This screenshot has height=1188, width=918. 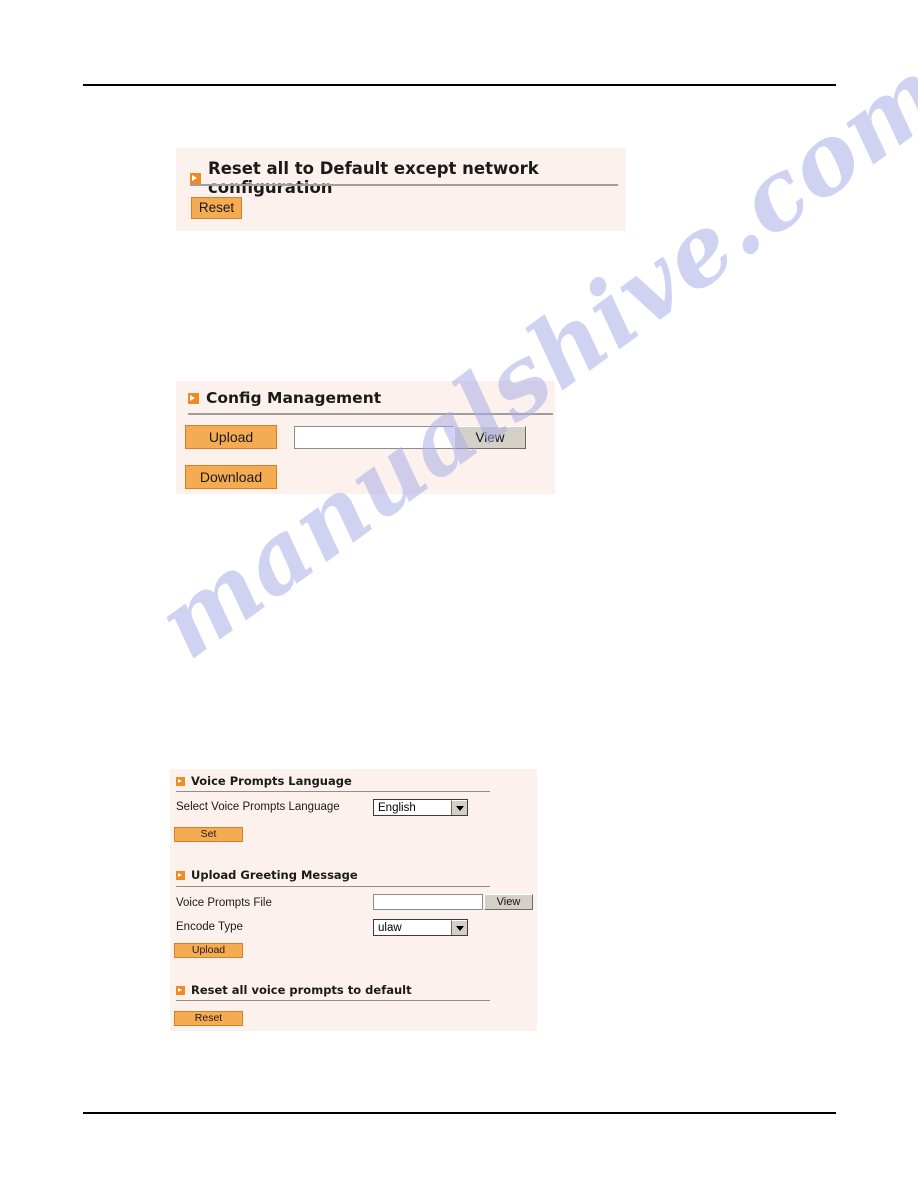 What do you see at coordinates (294, 398) in the screenshot?
I see `config-management-title-text: Config Management` at bounding box center [294, 398].